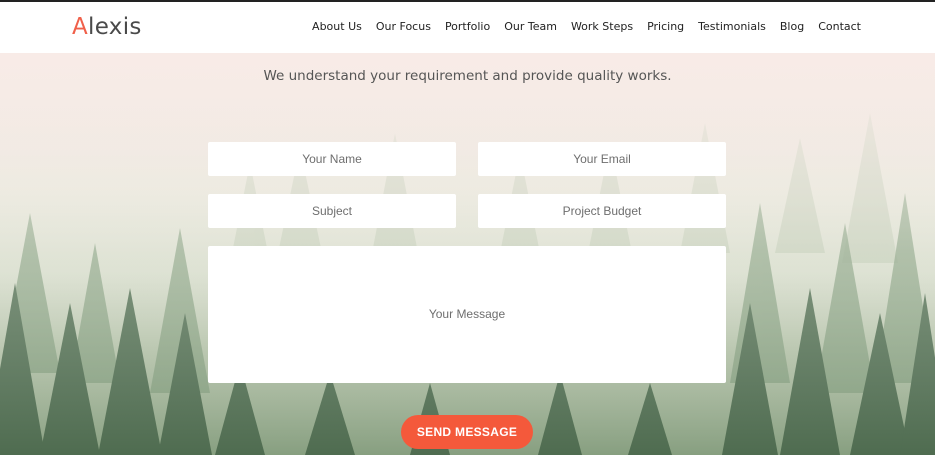 This screenshot has height=455, width=935. Describe the element at coordinates (115, 27) in the screenshot. I see `logo-text: lexis` at that location.